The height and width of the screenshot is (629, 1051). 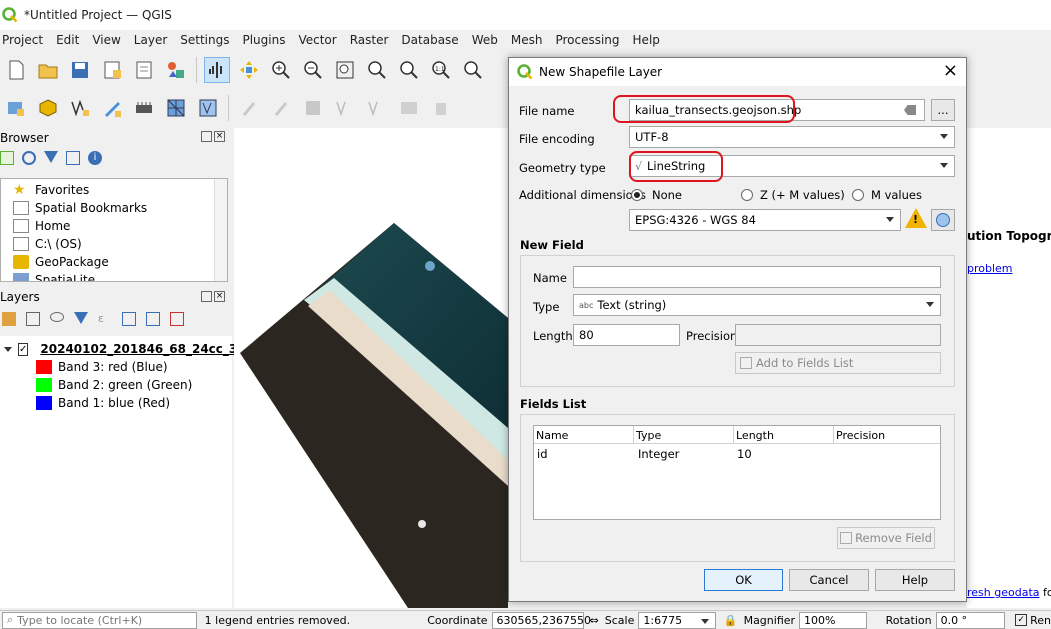 What do you see at coordinates (153, 319) in the screenshot?
I see `collapse-all-layers-icon` at bounding box center [153, 319].